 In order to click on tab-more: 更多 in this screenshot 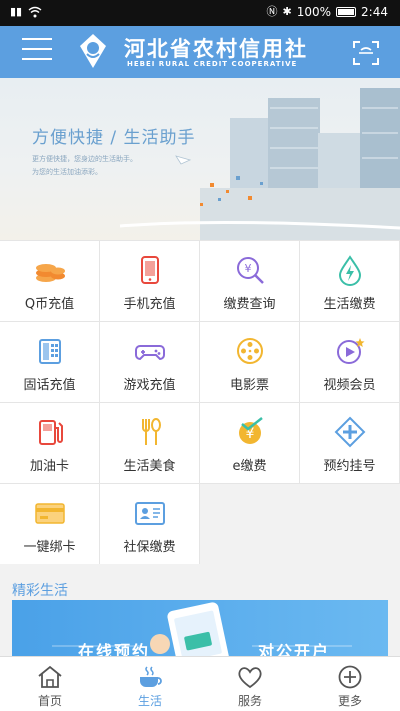, I will do `click(350, 684)`.